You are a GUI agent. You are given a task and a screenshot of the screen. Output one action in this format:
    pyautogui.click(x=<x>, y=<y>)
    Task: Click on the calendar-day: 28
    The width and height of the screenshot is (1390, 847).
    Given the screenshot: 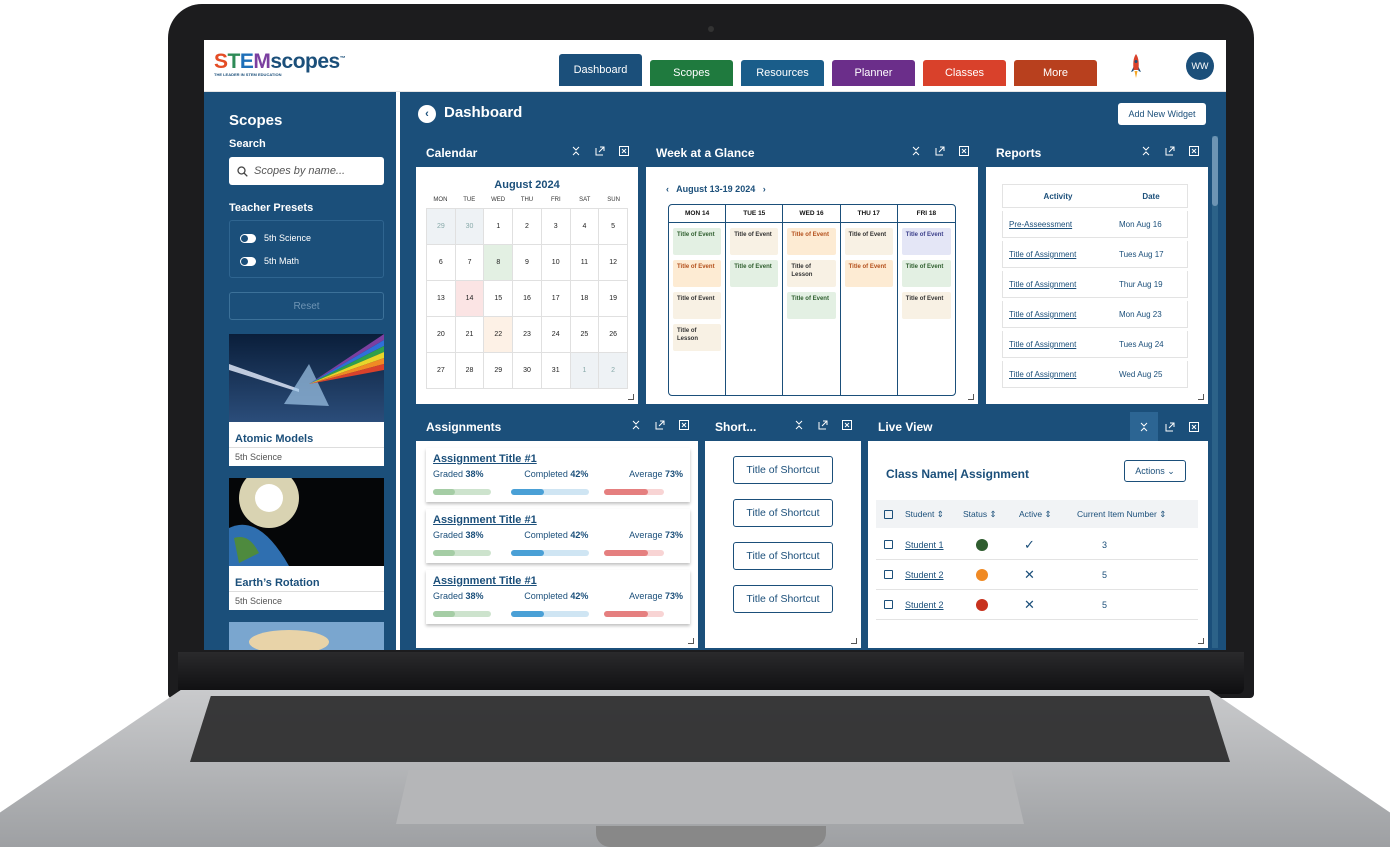 What is the action you would take?
    pyautogui.click(x=470, y=371)
    